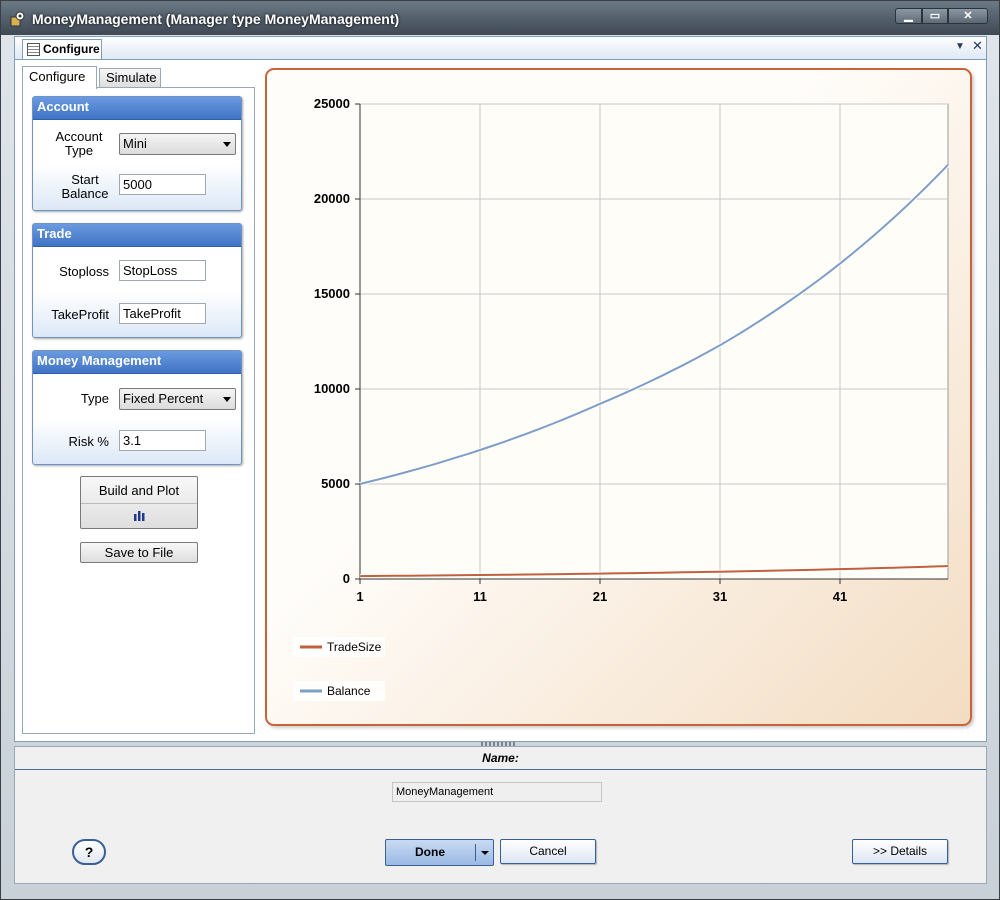  Describe the element at coordinates (33, 49) in the screenshot. I see `form-icon` at that location.